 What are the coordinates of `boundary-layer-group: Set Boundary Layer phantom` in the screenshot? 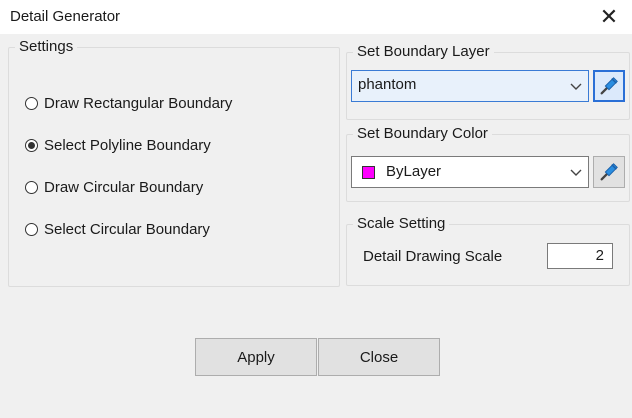 It's located at (488, 81).